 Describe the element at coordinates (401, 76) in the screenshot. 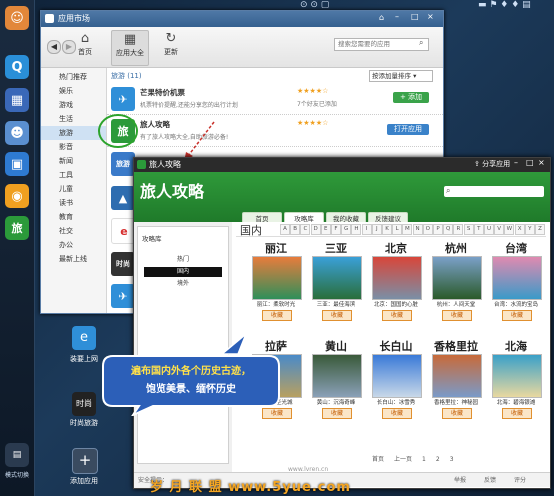

I see `sort-dropdown: 按添加量排序 ▾` at that location.